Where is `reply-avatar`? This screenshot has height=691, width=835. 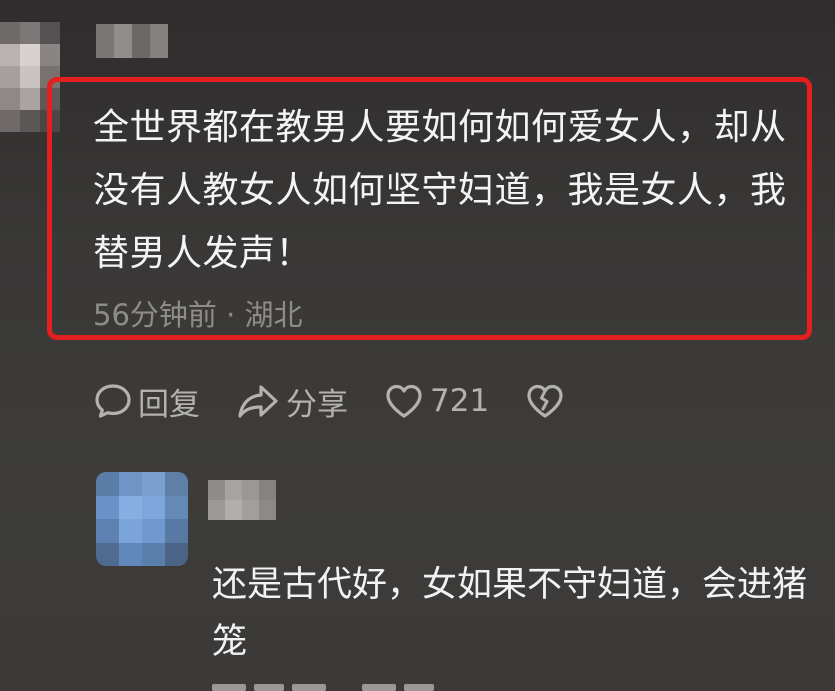 reply-avatar is located at coordinates (142, 519).